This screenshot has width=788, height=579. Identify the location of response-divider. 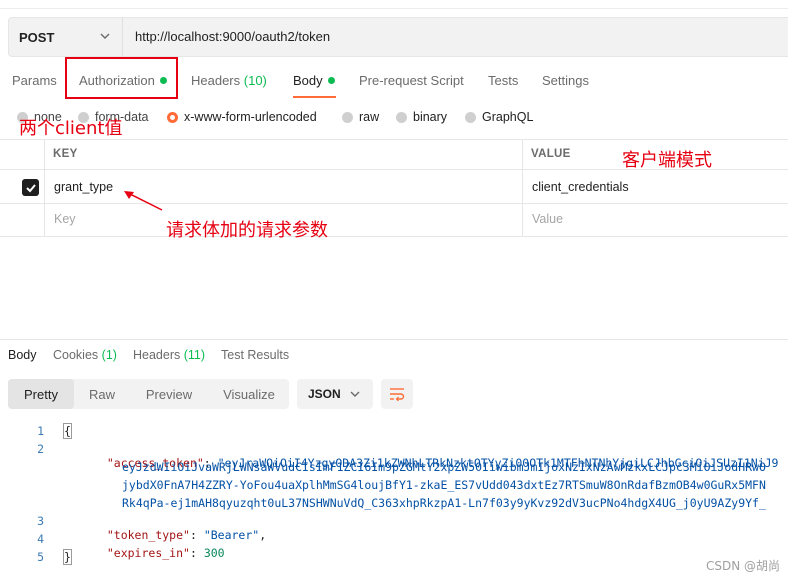
(394, 339).